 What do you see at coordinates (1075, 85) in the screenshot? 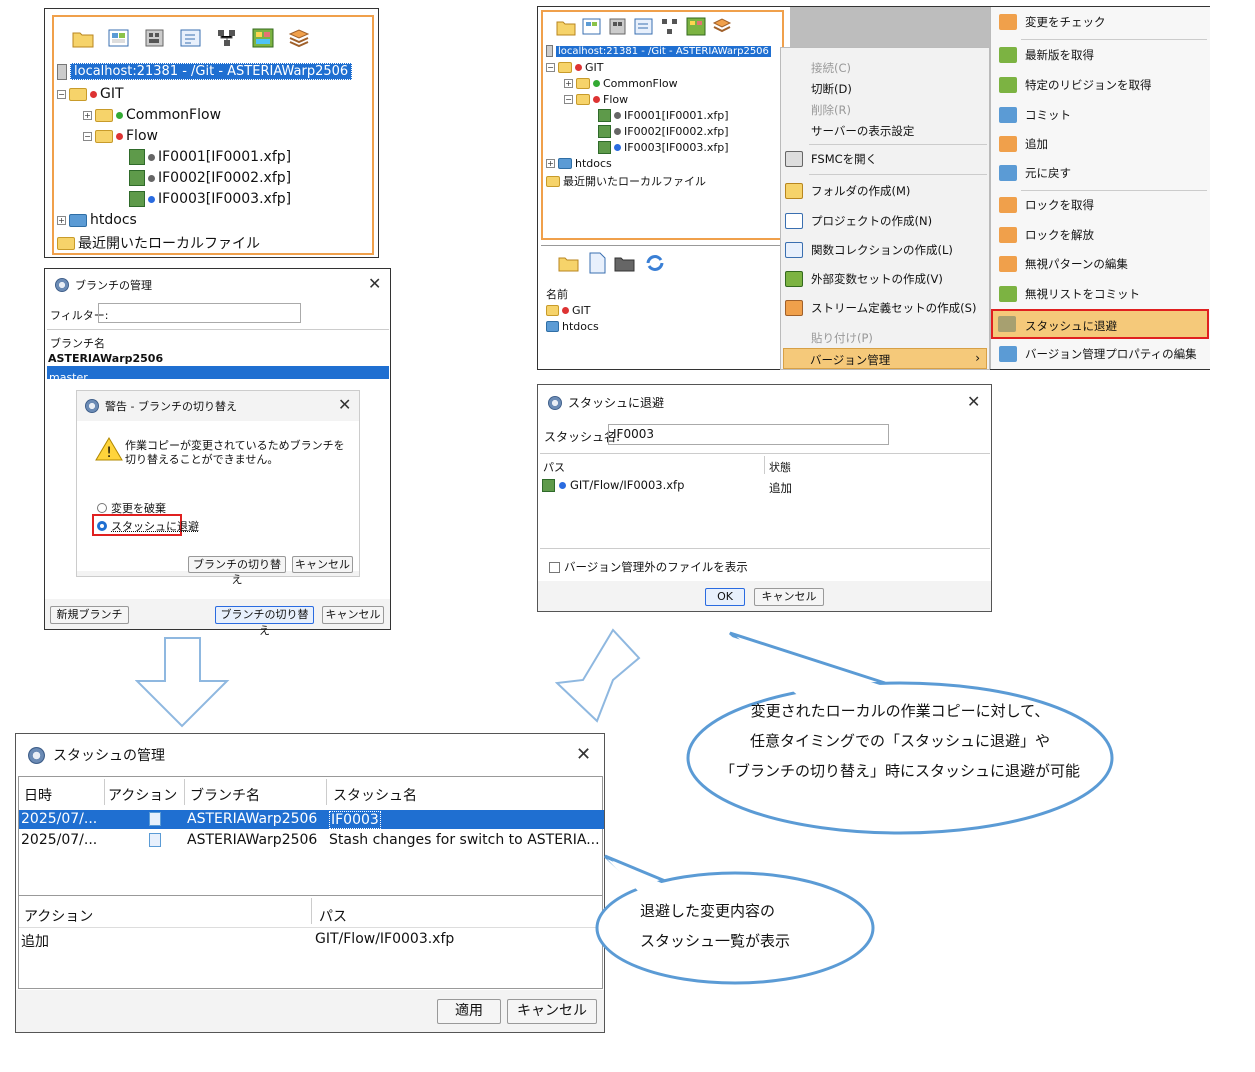
I see `submenu-get-revision: 特定のリビジョンを取得` at bounding box center [1075, 85].